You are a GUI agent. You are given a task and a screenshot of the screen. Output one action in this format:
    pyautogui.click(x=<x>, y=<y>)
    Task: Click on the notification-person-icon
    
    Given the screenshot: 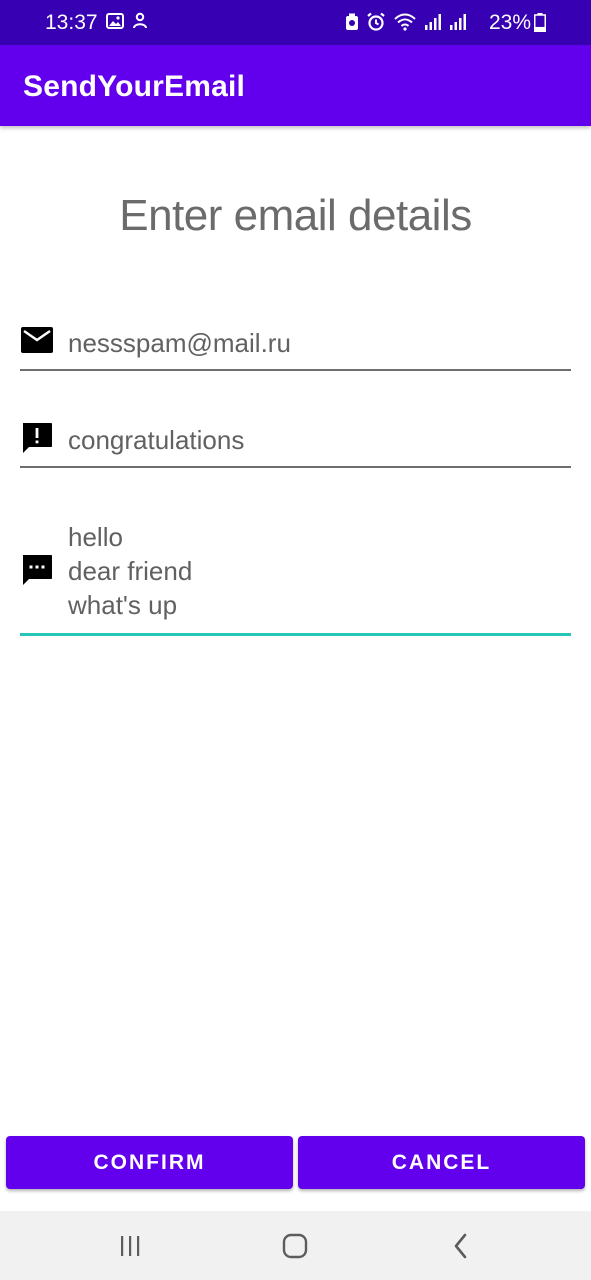 What is the action you would take?
    pyautogui.click(x=140, y=23)
    